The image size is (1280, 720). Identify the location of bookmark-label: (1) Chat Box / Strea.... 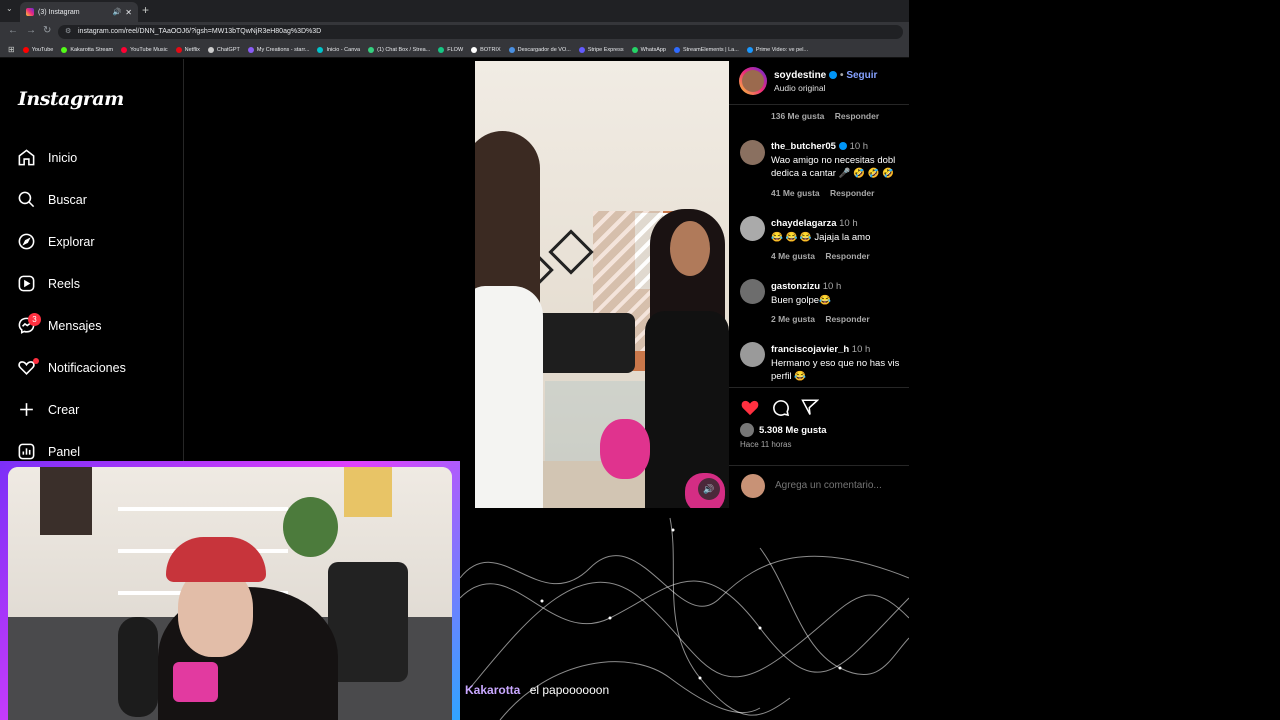
(404, 49).